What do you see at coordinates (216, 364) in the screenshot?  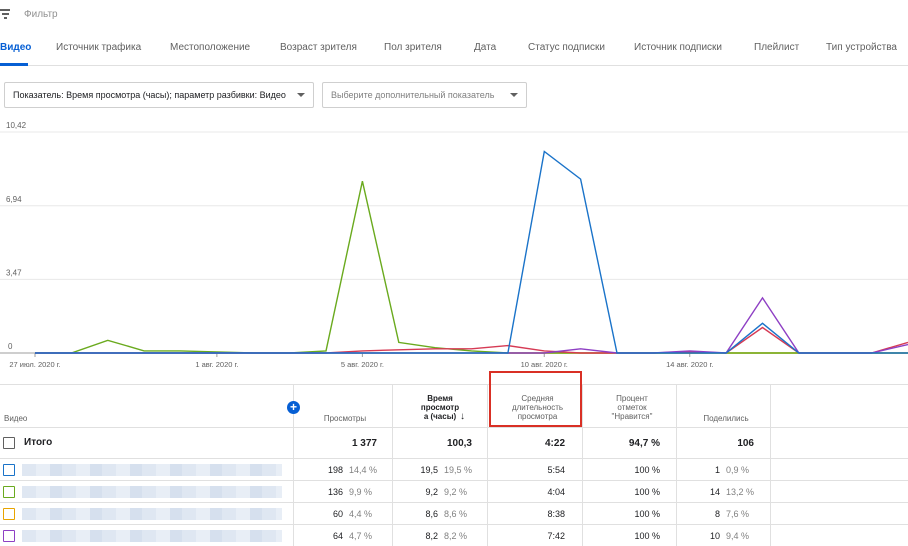 I see `x-tick-label: 1 авг. 2020 г.` at bounding box center [216, 364].